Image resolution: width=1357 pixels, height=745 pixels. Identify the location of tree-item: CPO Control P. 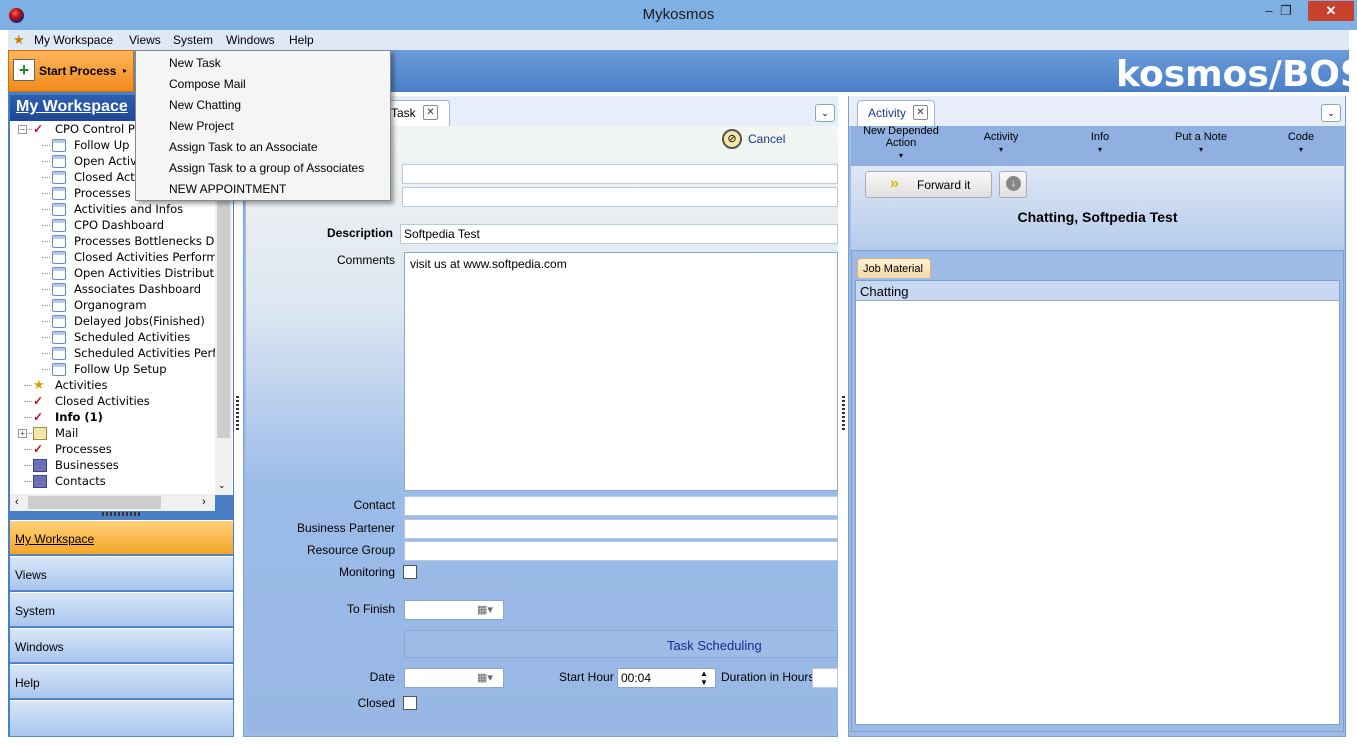
(95, 130).